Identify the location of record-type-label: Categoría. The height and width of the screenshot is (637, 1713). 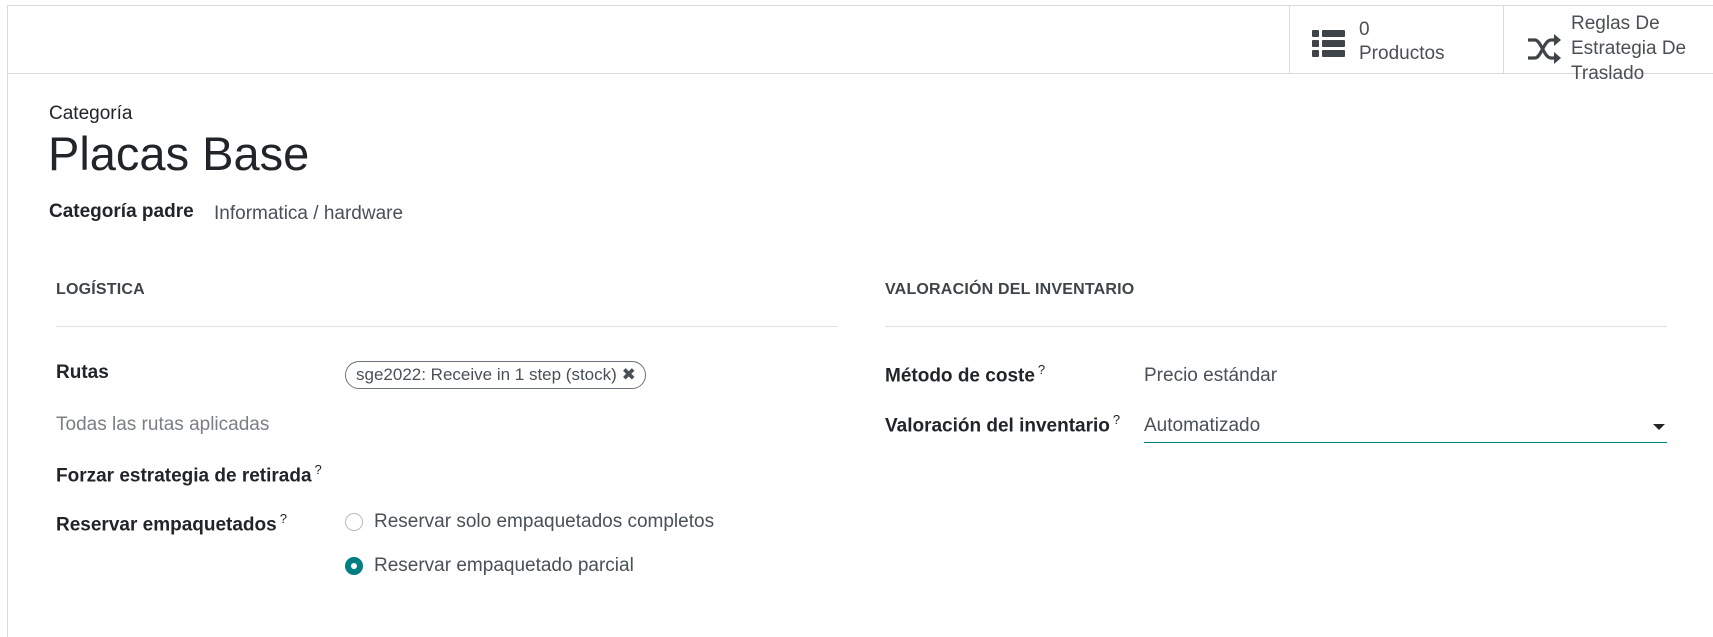
(91, 113).